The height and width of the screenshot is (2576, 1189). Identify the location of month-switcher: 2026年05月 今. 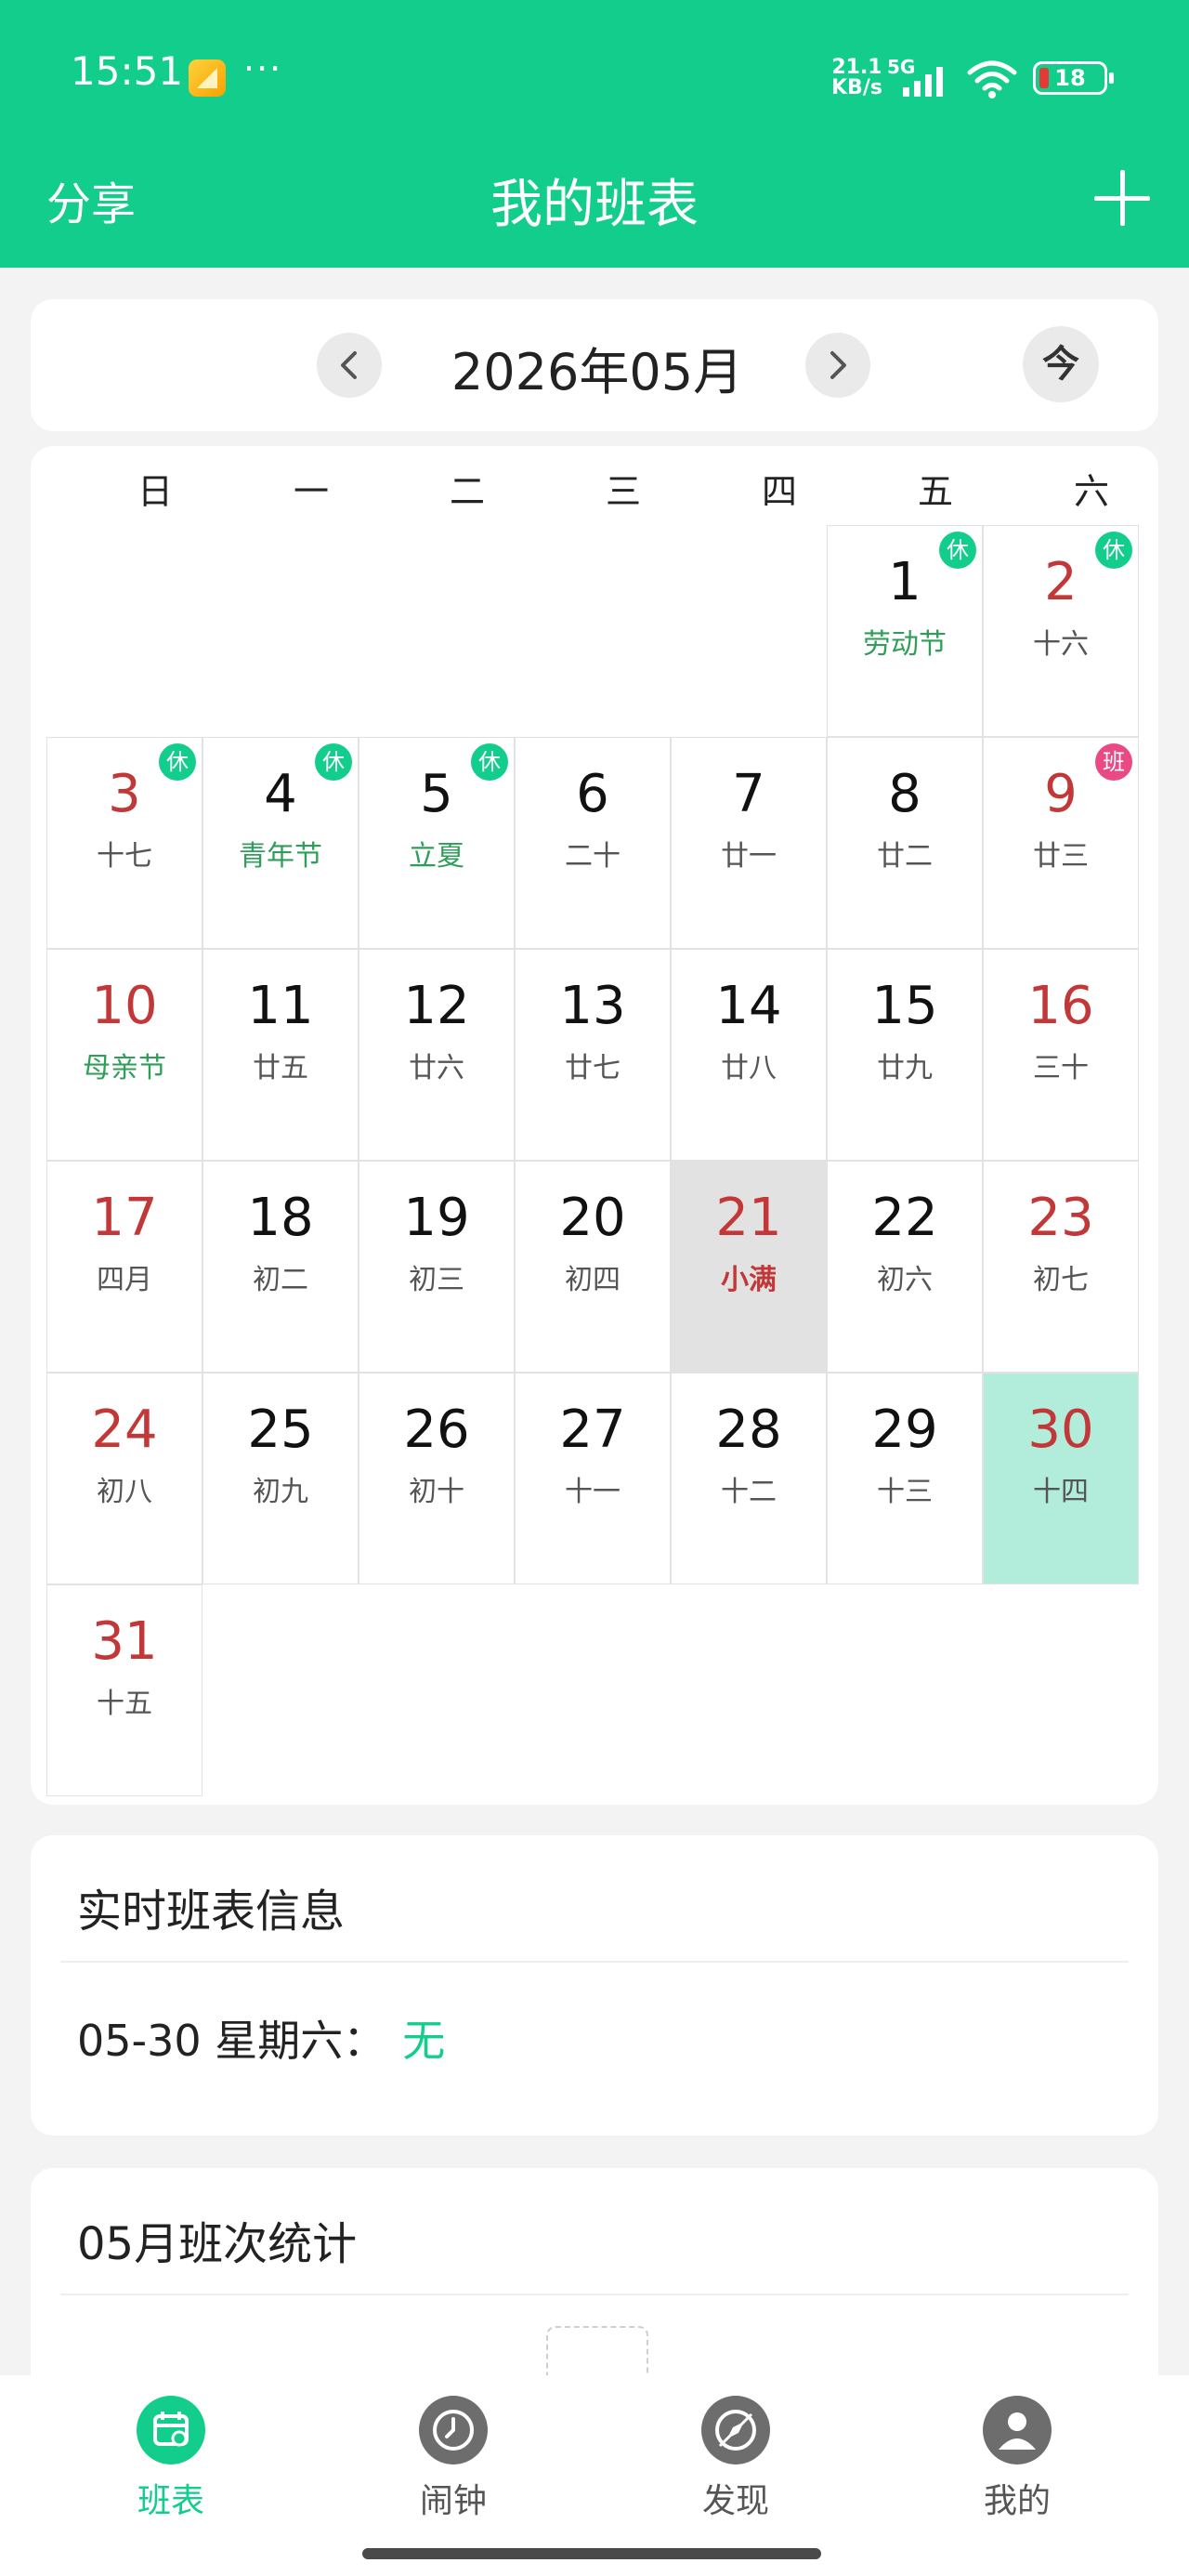
(594, 365).